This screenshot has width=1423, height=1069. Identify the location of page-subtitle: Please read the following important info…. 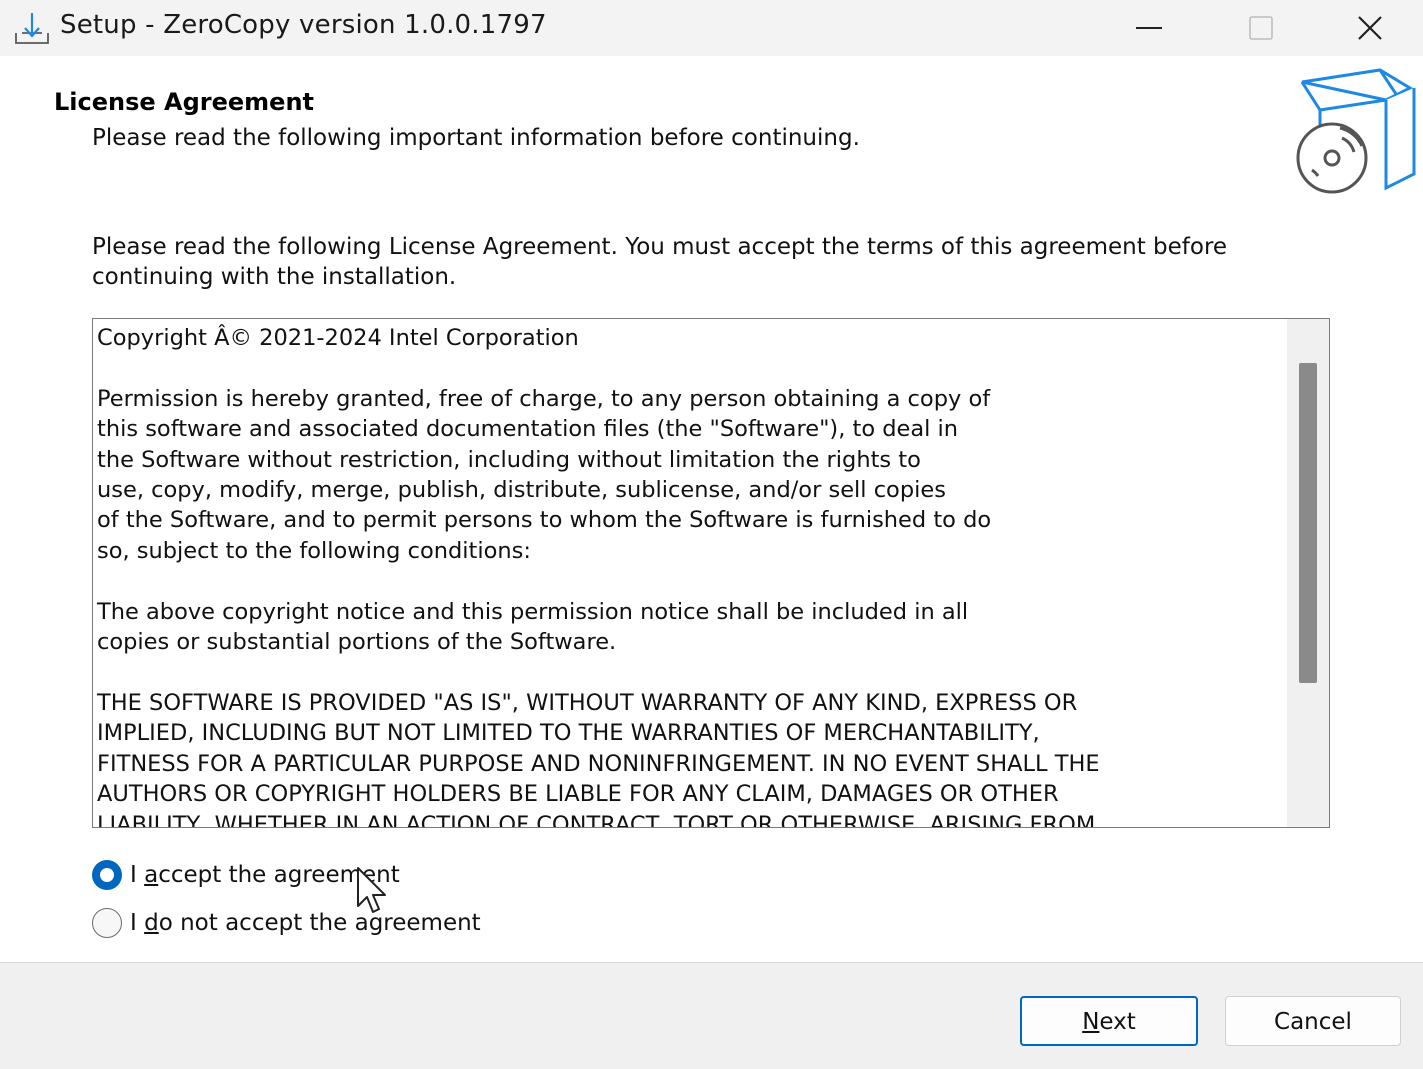
(476, 138).